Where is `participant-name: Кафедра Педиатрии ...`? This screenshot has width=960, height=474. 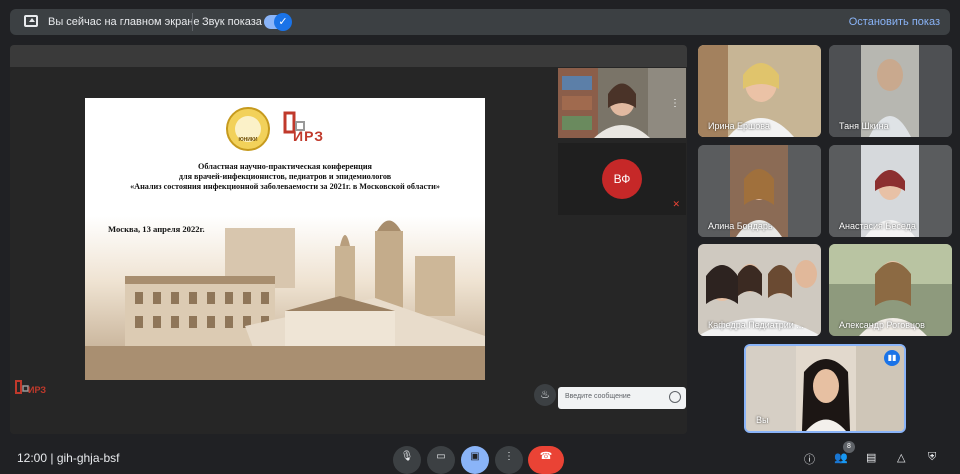 participant-name: Кафедра Педиатрии ... is located at coordinates (756, 325).